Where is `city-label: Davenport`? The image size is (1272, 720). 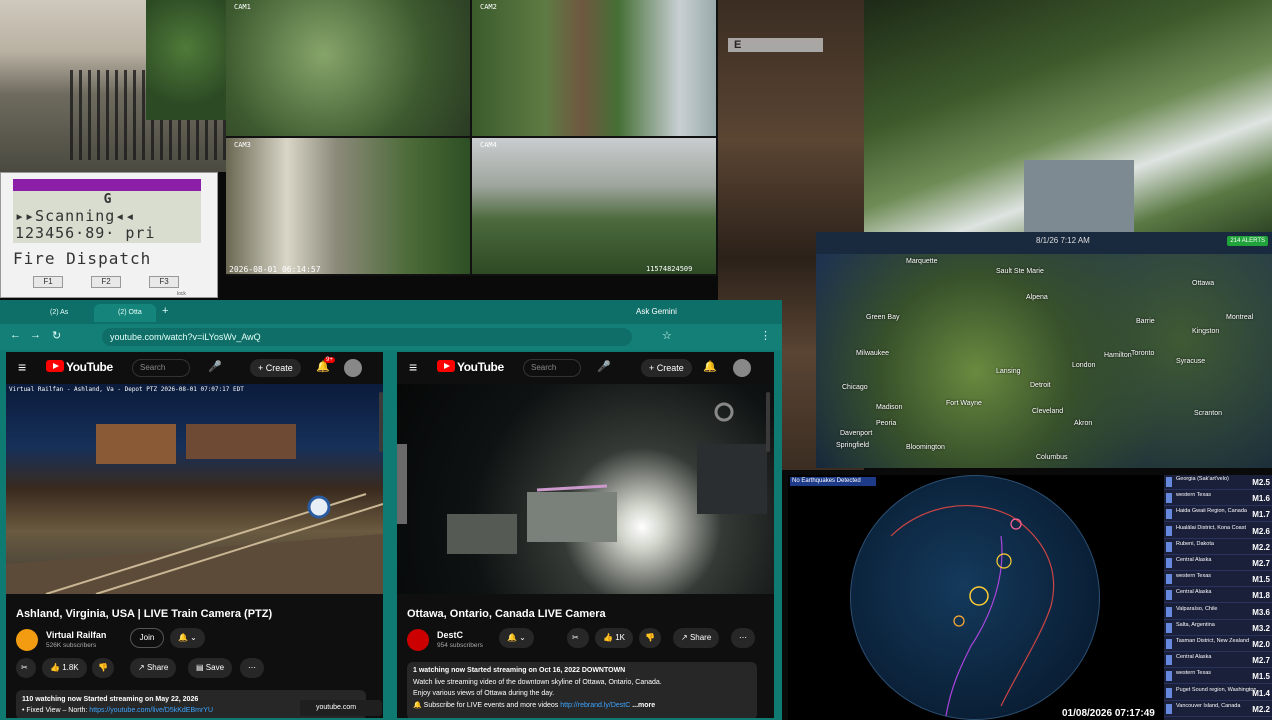
city-label: Davenport is located at coordinates (856, 433).